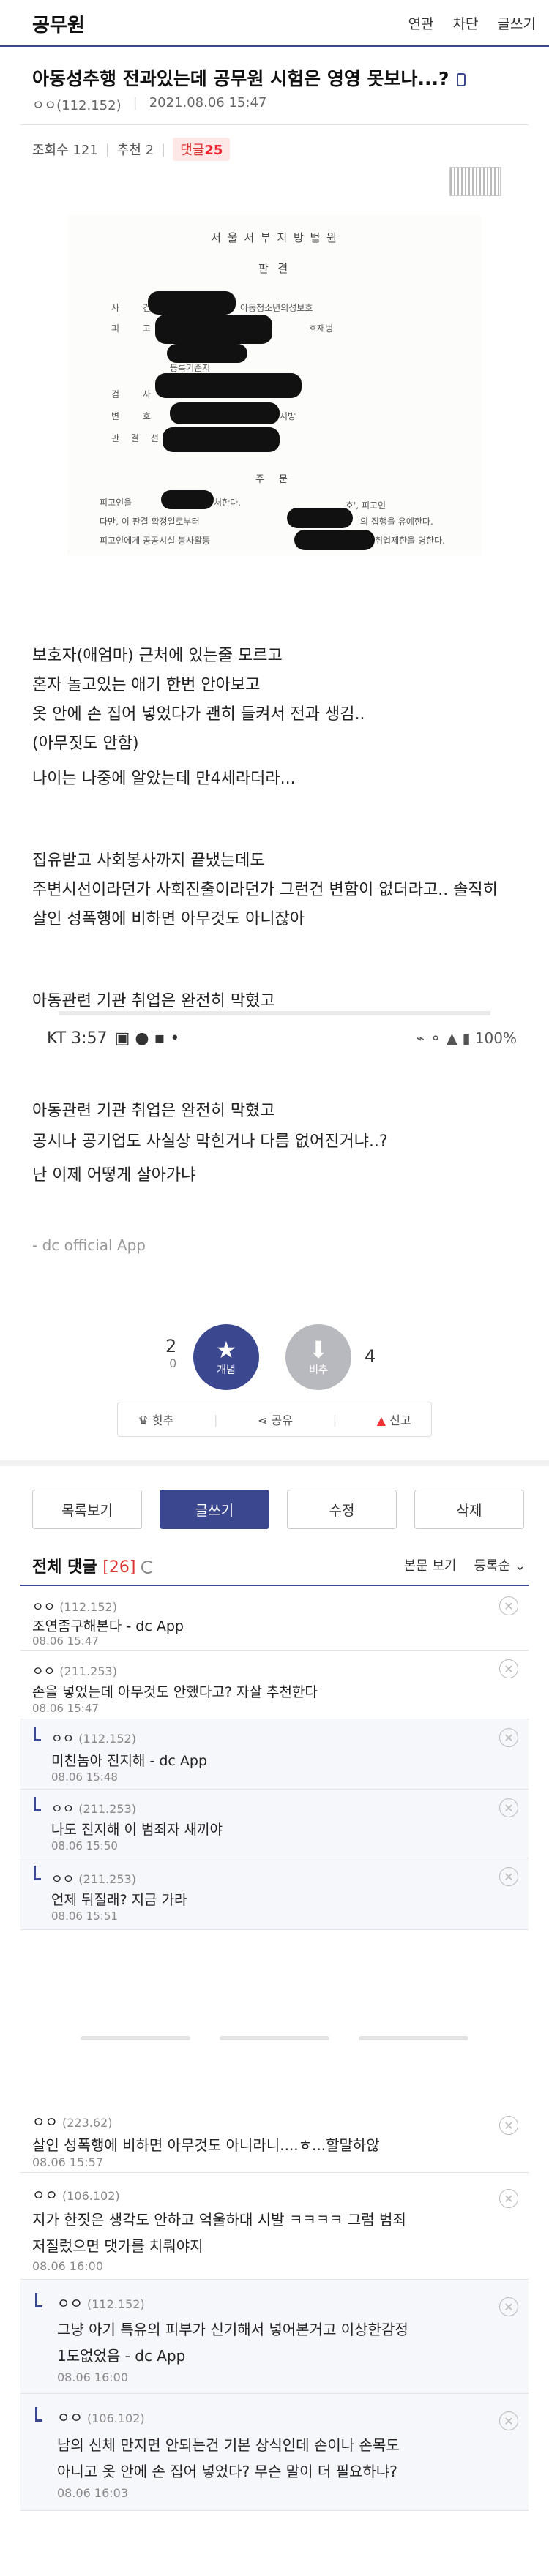  I want to click on share-button: ⋖ 공유, so click(275, 1419).